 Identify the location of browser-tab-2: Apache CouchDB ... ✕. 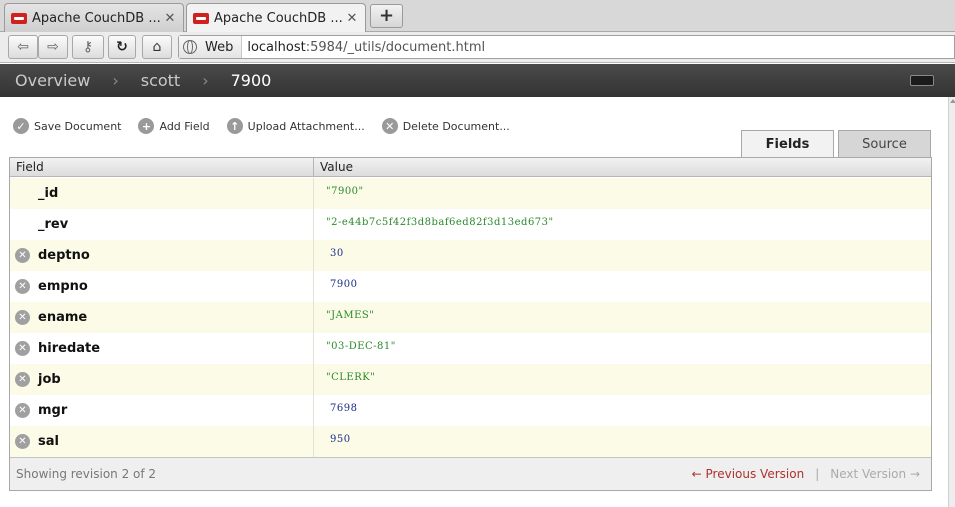
(276, 18).